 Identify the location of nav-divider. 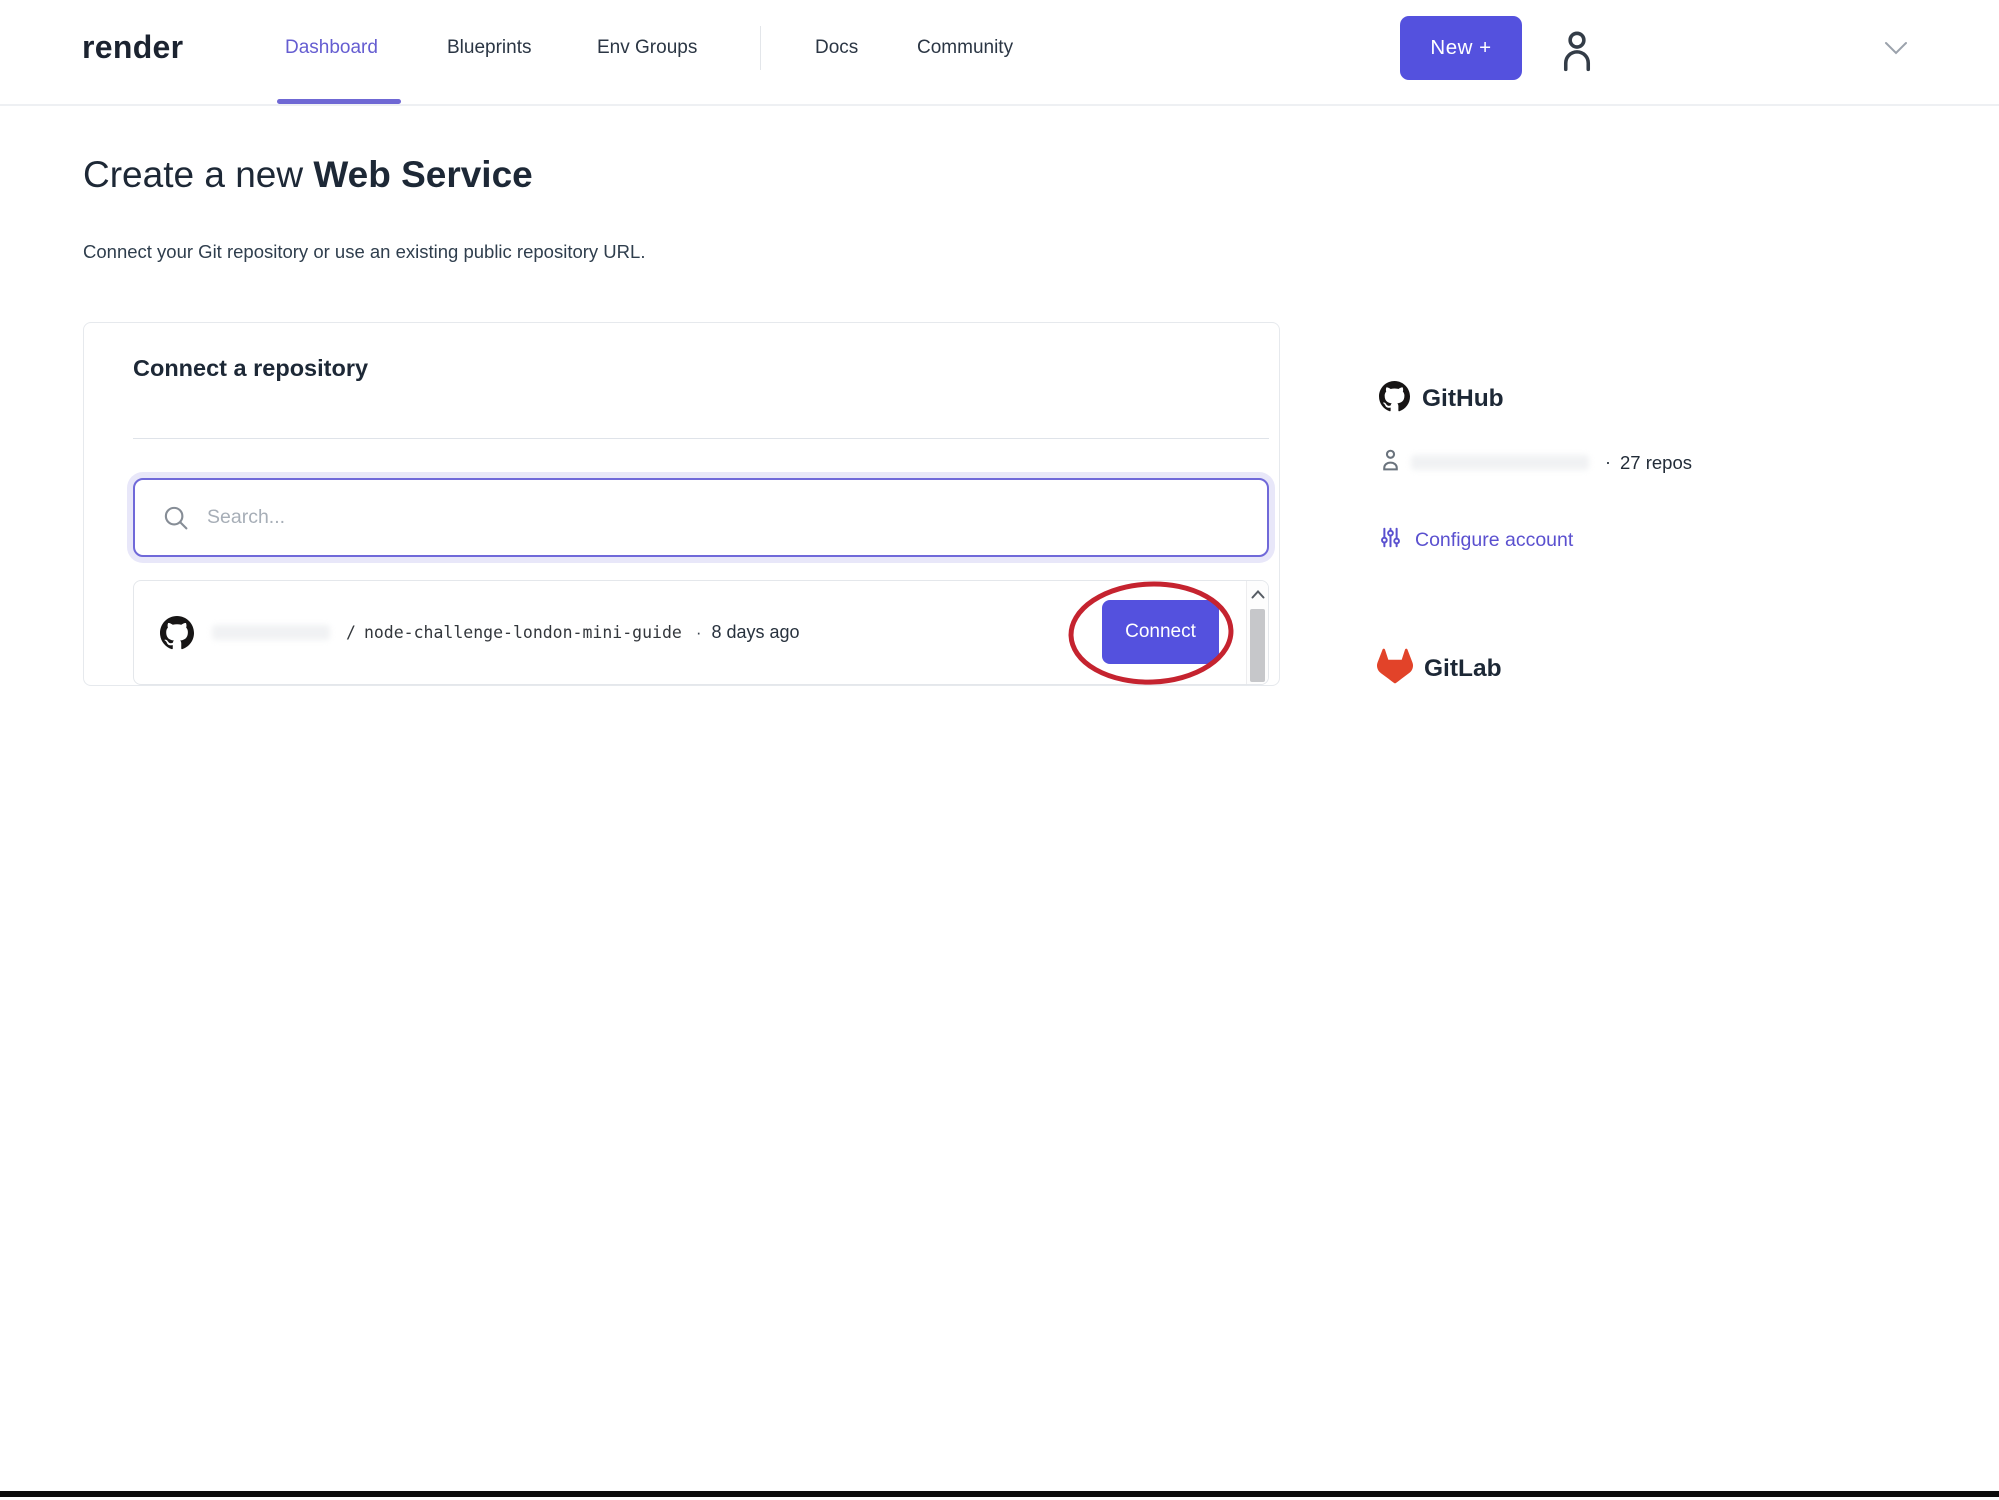
(760, 48).